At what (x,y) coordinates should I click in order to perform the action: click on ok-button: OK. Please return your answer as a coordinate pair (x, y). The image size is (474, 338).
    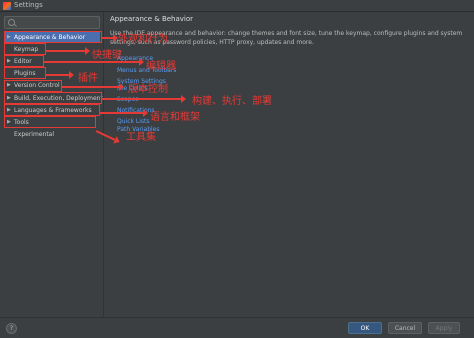
    Looking at the image, I should click on (365, 328).